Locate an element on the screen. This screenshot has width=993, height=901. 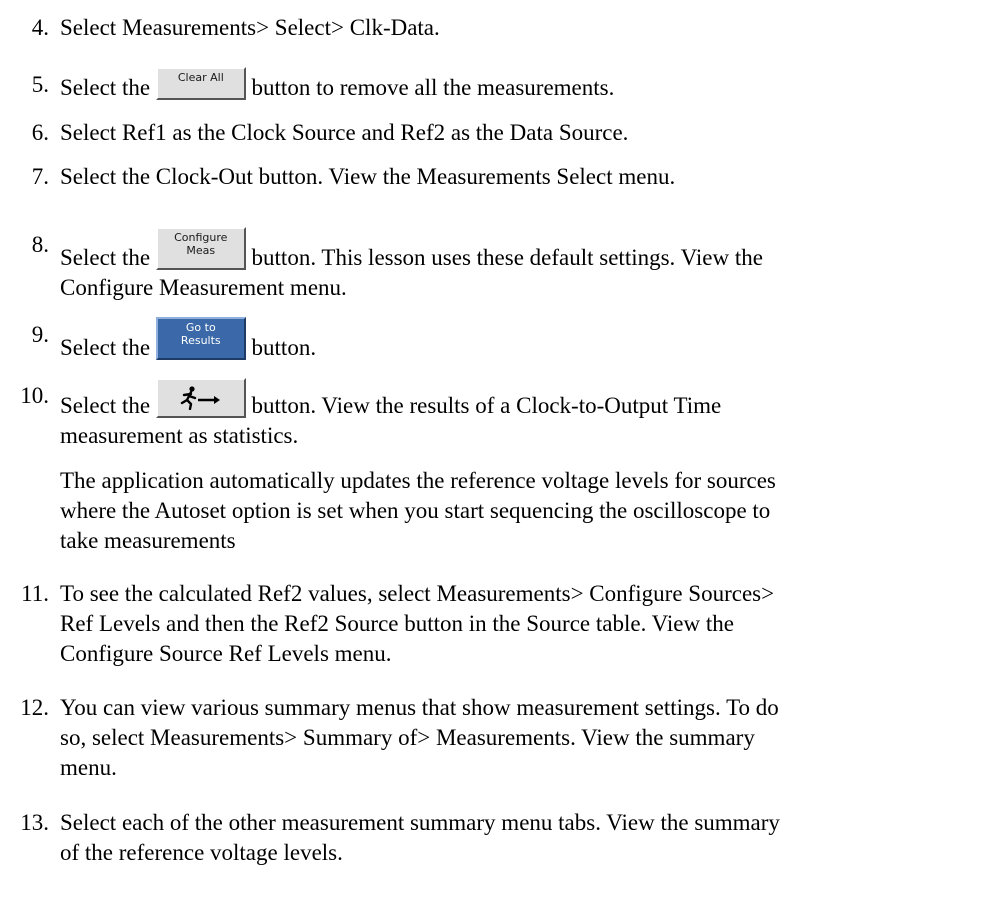
configure-meas-button: Configure Meas is located at coordinates (200, 248).